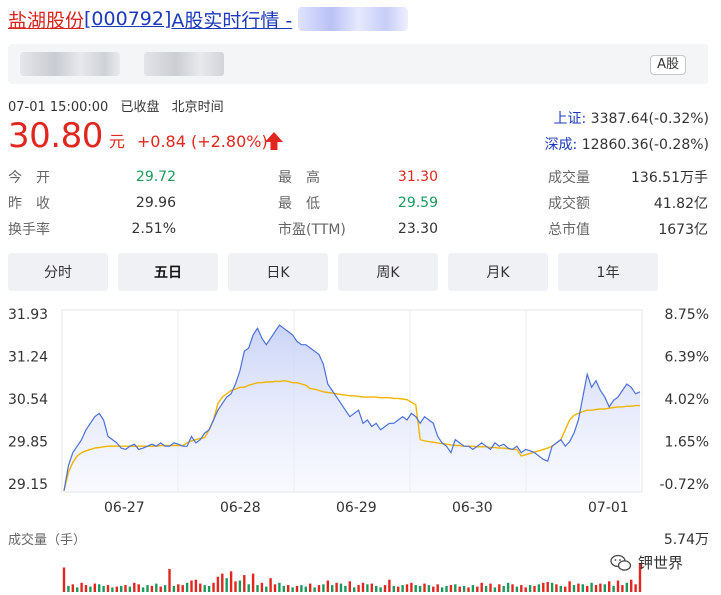 Image resolution: width=721 pixels, height=595 pixels. I want to click on index-name: 深成:, so click(561, 145).